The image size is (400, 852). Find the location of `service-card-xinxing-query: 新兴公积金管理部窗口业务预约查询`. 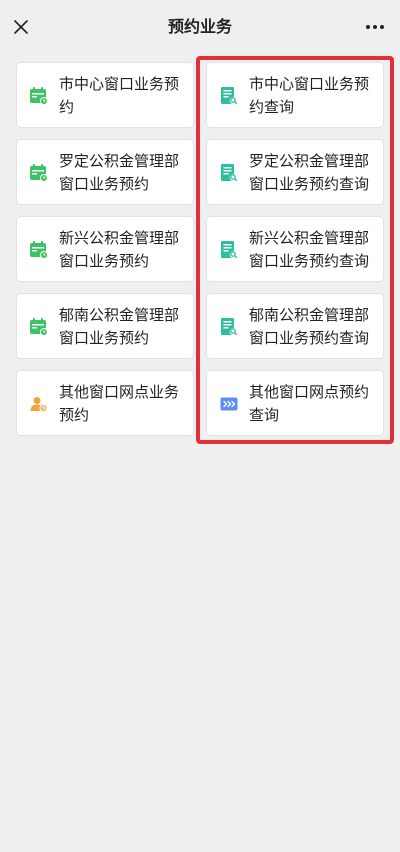

service-card-xinxing-query: 新兴公积金管理部窗口业务预约查询 is located at coordinates (295, 249).